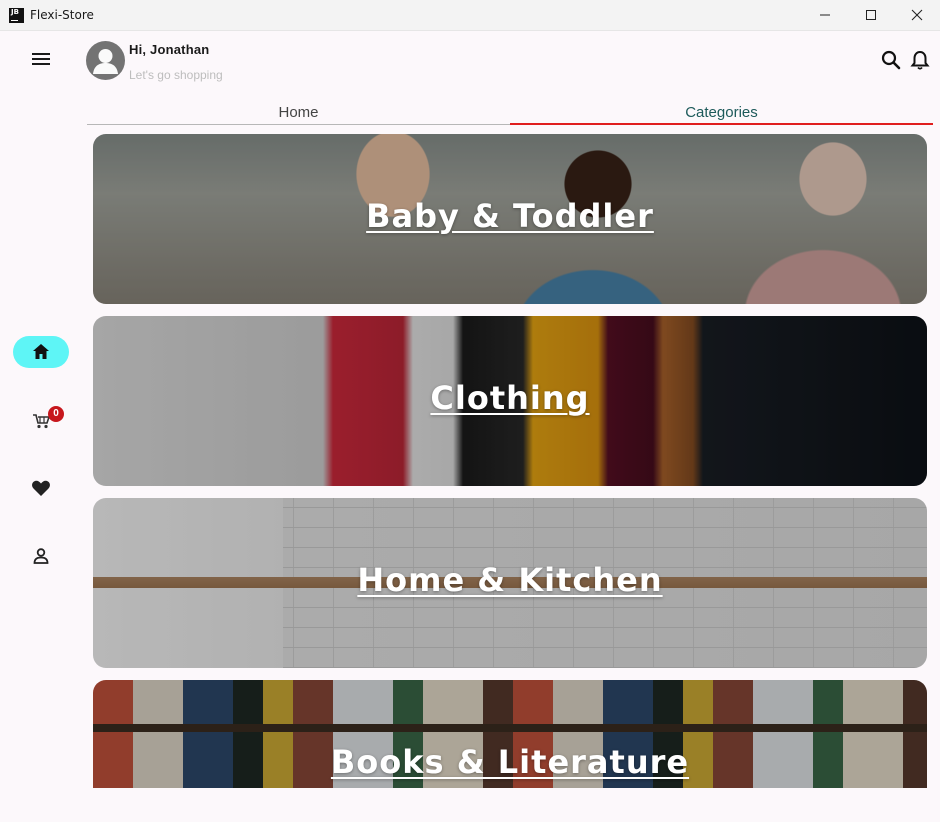 This screenshot has width=940, height=822. What do you see at coordinates (62, 15) in the screenshot?
I see `window-title: Flexi-Store` at bounding box center [62, 15].